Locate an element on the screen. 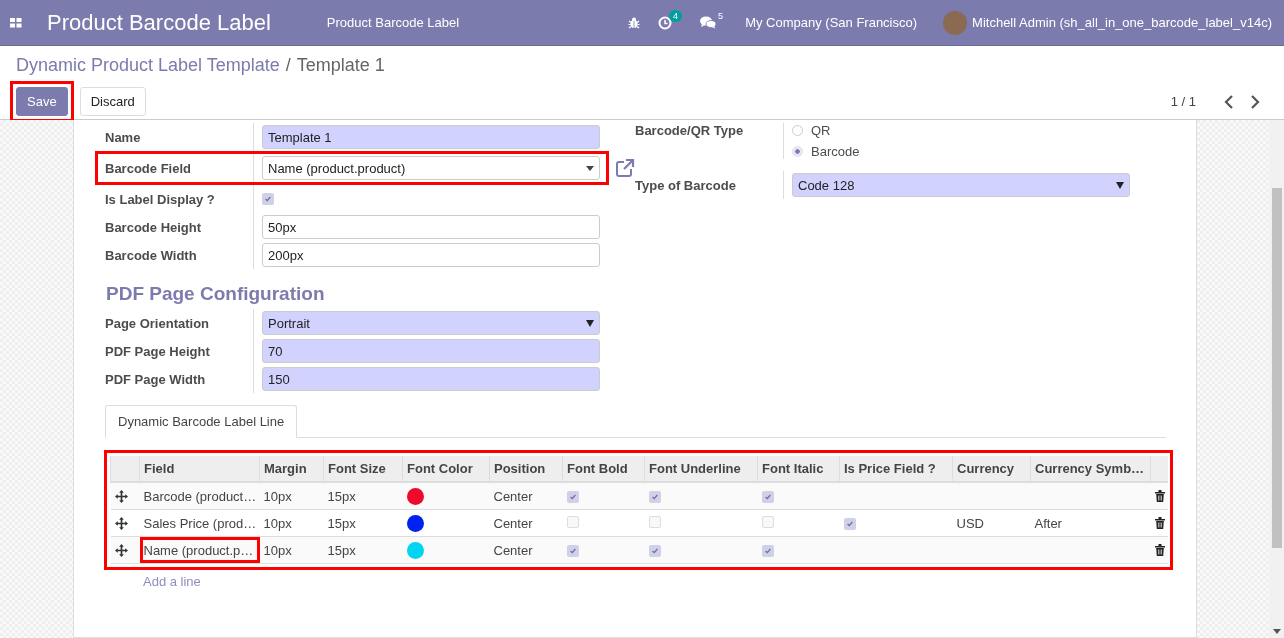 Image resolution: width=1284 pixels, height=638 pixels. field-label: PDF Page Height is located at coordinates (158, 351).